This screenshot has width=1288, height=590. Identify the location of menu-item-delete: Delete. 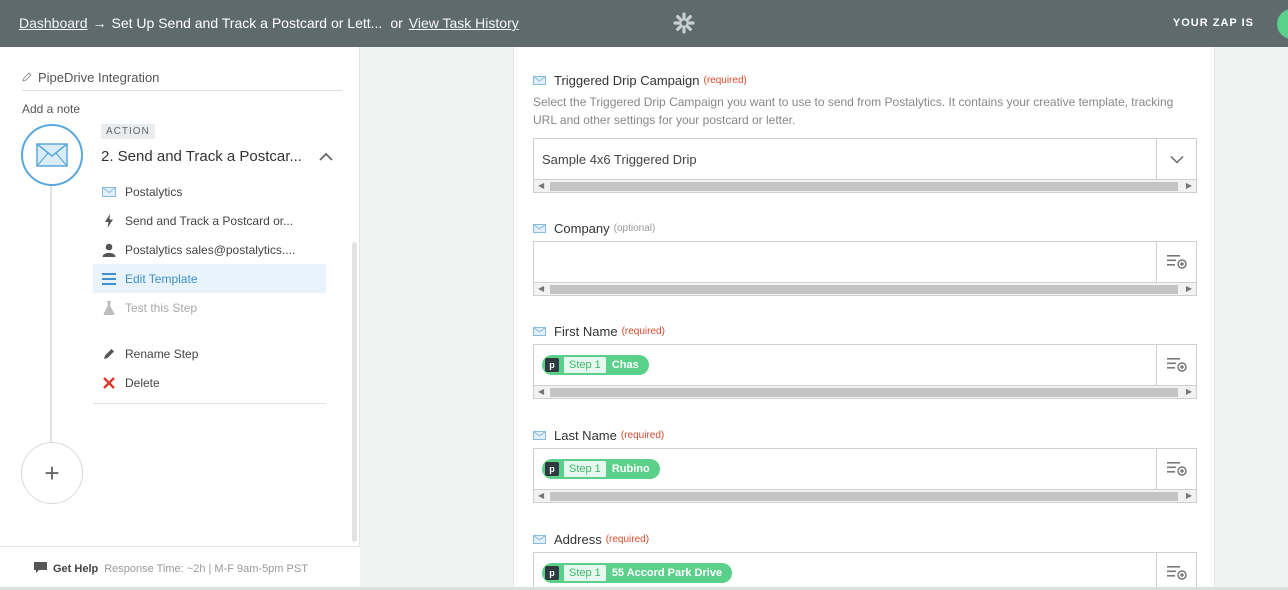
(209, 382).